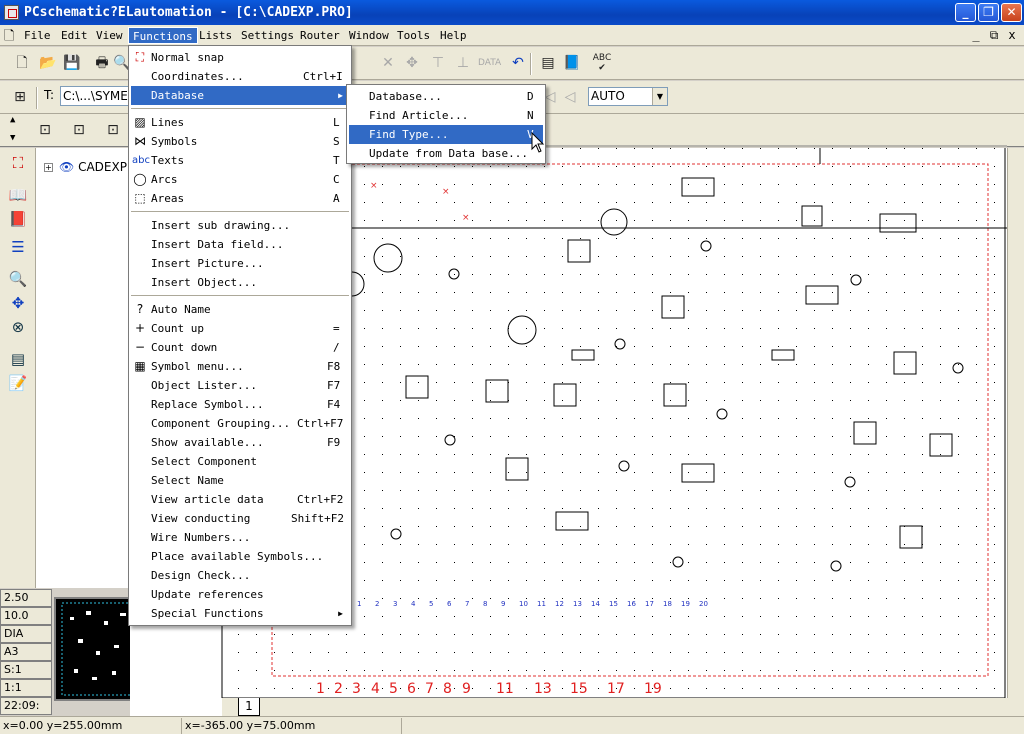  I want to click on menu-item-shortcut: Ctrl+F2, so click(320, 499).